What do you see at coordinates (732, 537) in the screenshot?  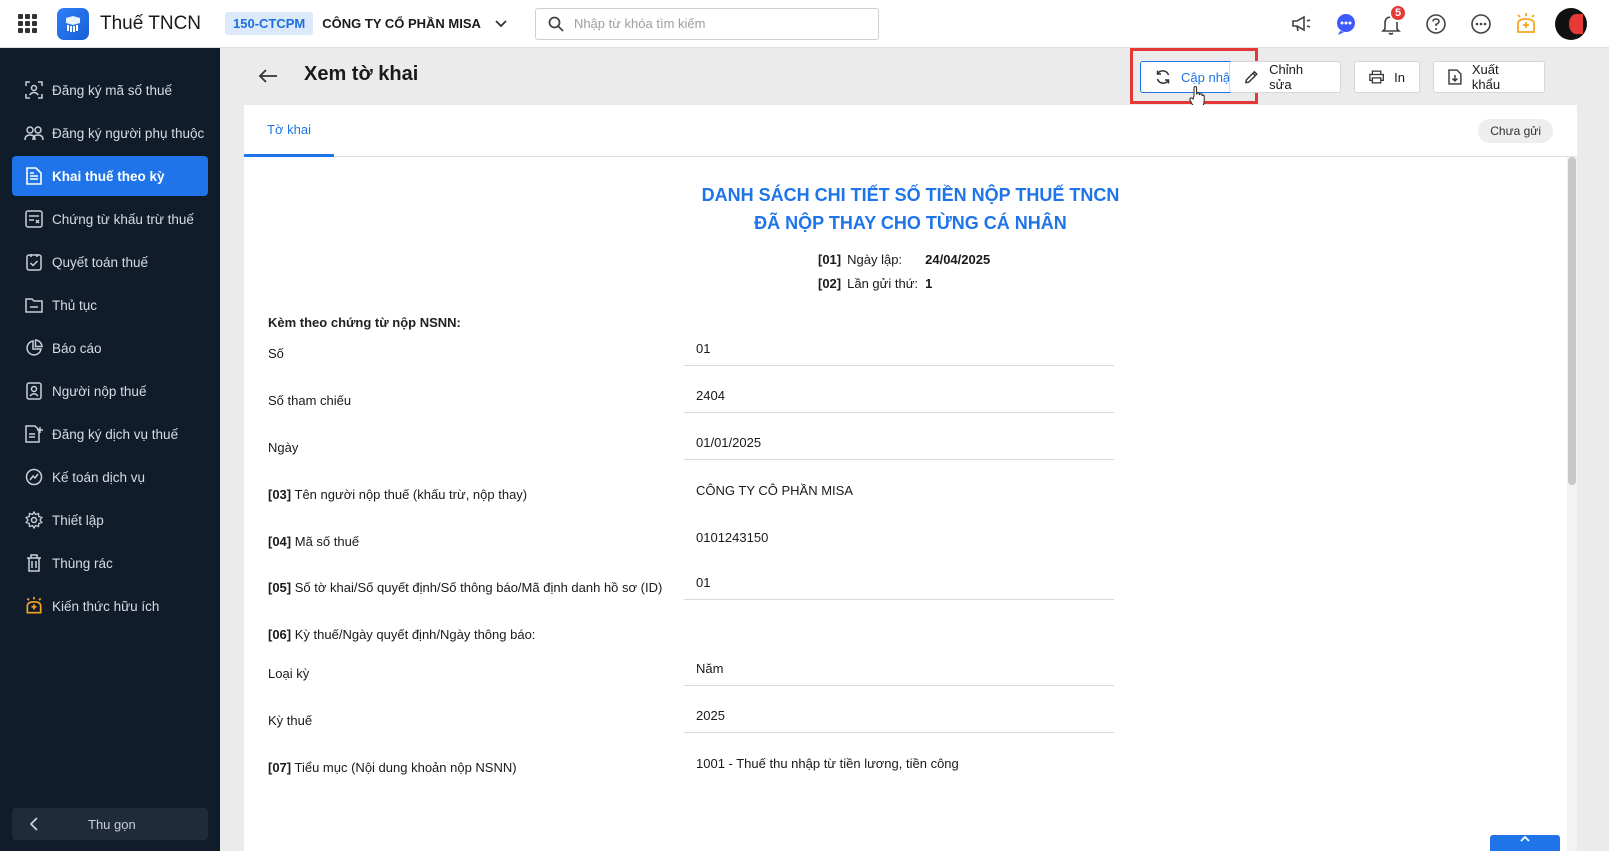 I see `field-value-tax-code: 0101243150` at bounding box center [732, 537].